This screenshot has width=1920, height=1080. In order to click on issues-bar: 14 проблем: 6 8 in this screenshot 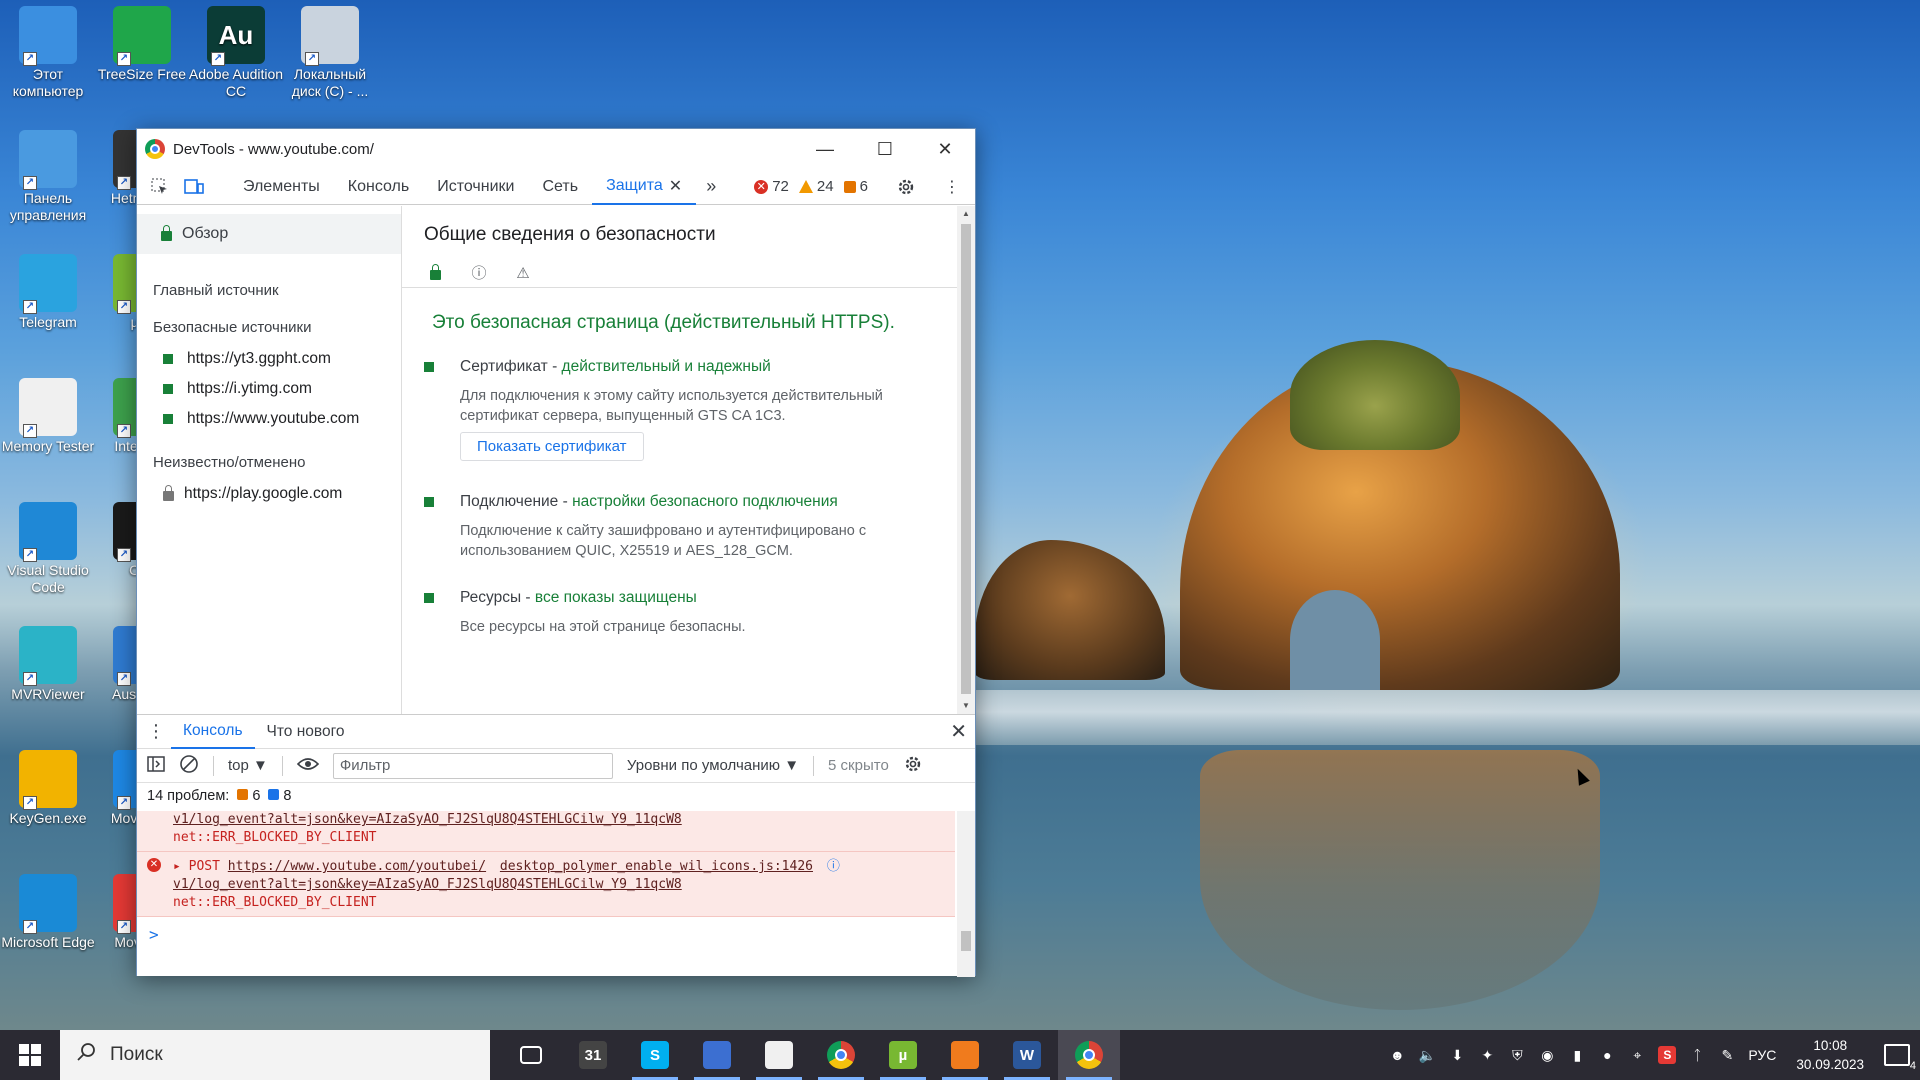, I will do `click(556, 796)`.